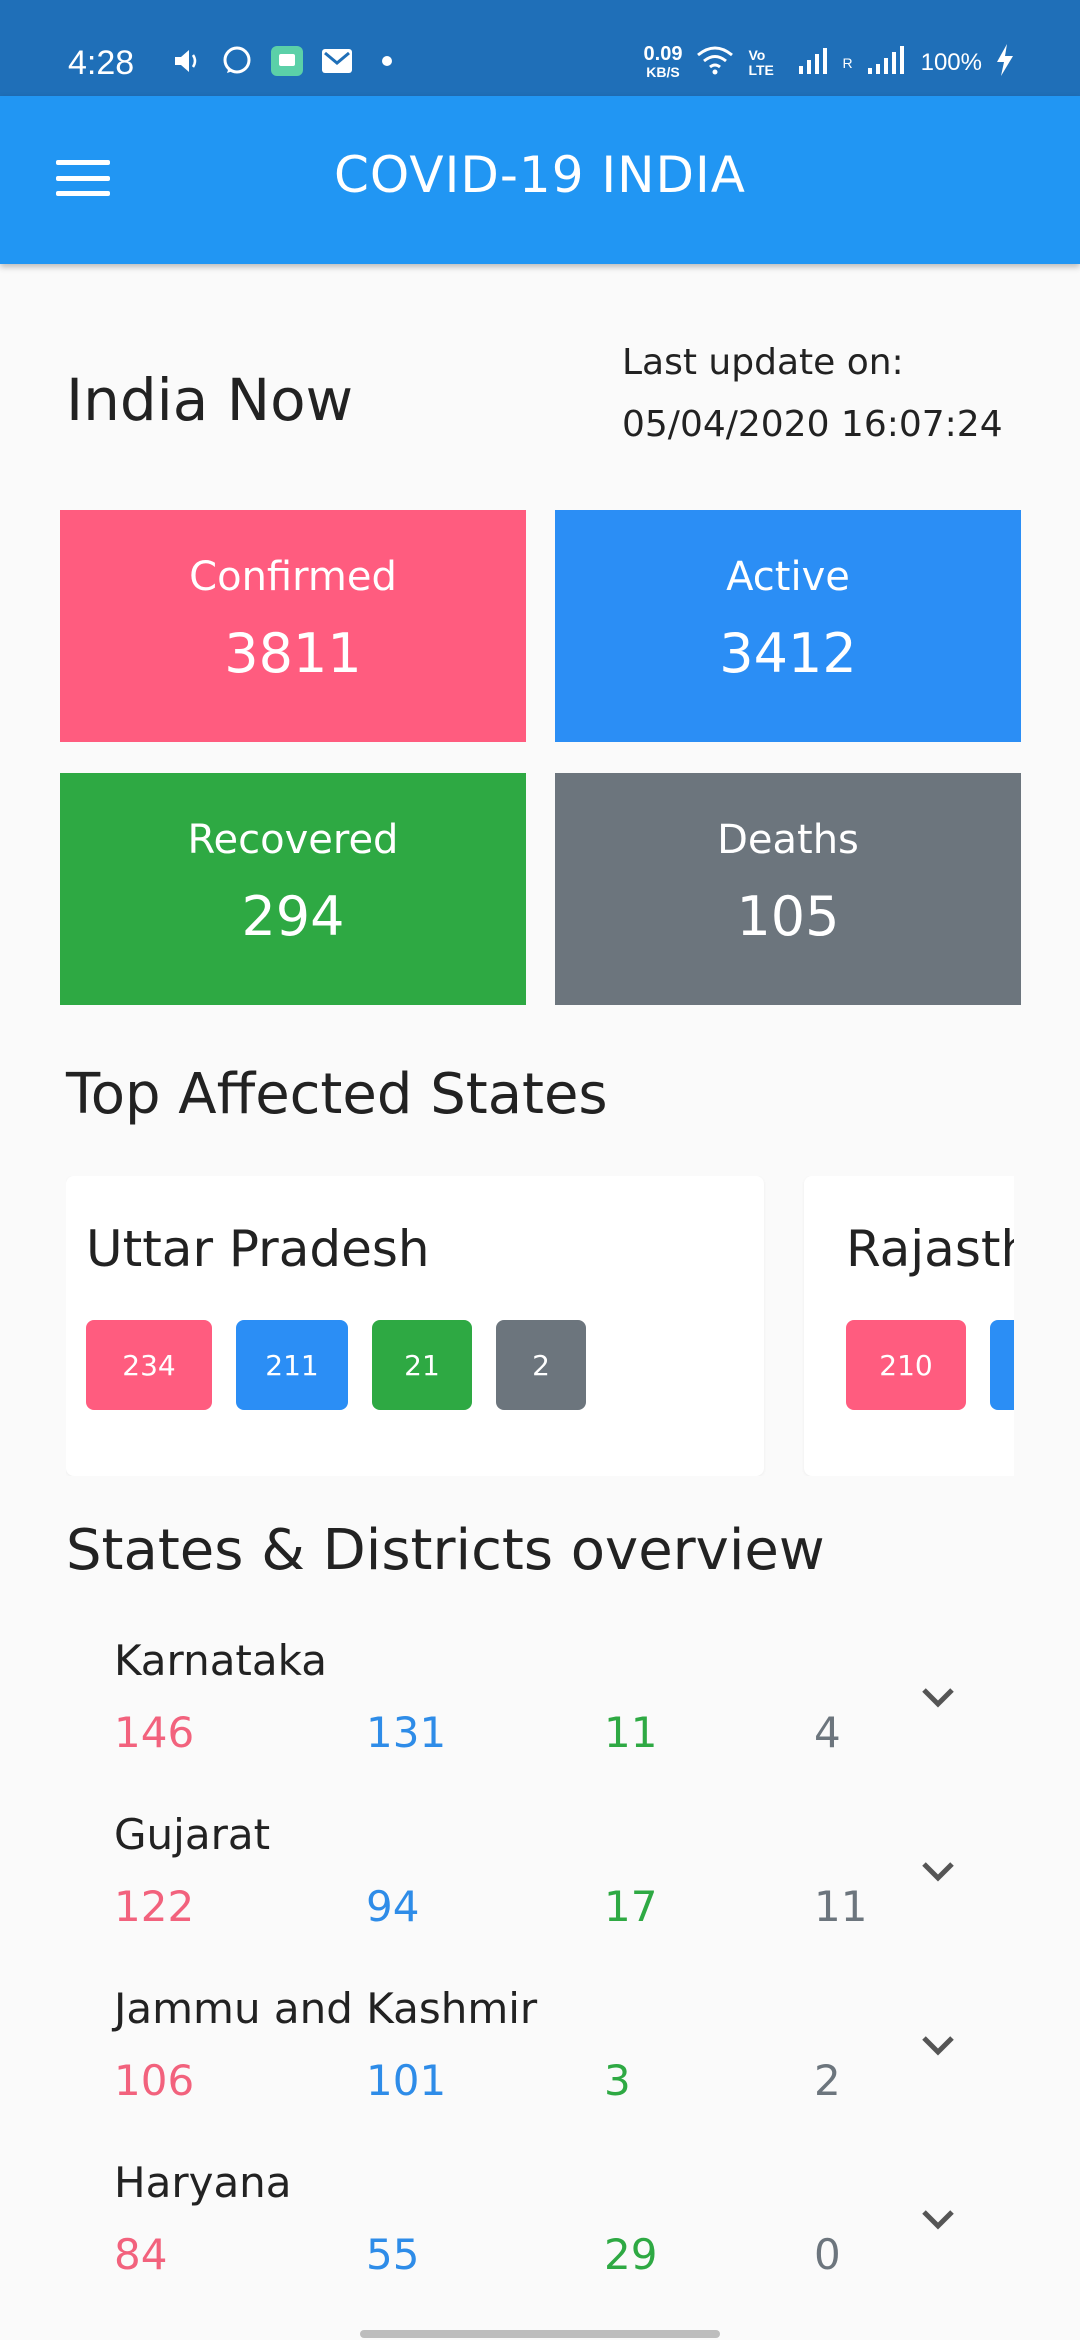 The height and width of the screenshot is (2340, 1080). I want to click on app-title: COVID-19 INDIA, so click(540, 175).